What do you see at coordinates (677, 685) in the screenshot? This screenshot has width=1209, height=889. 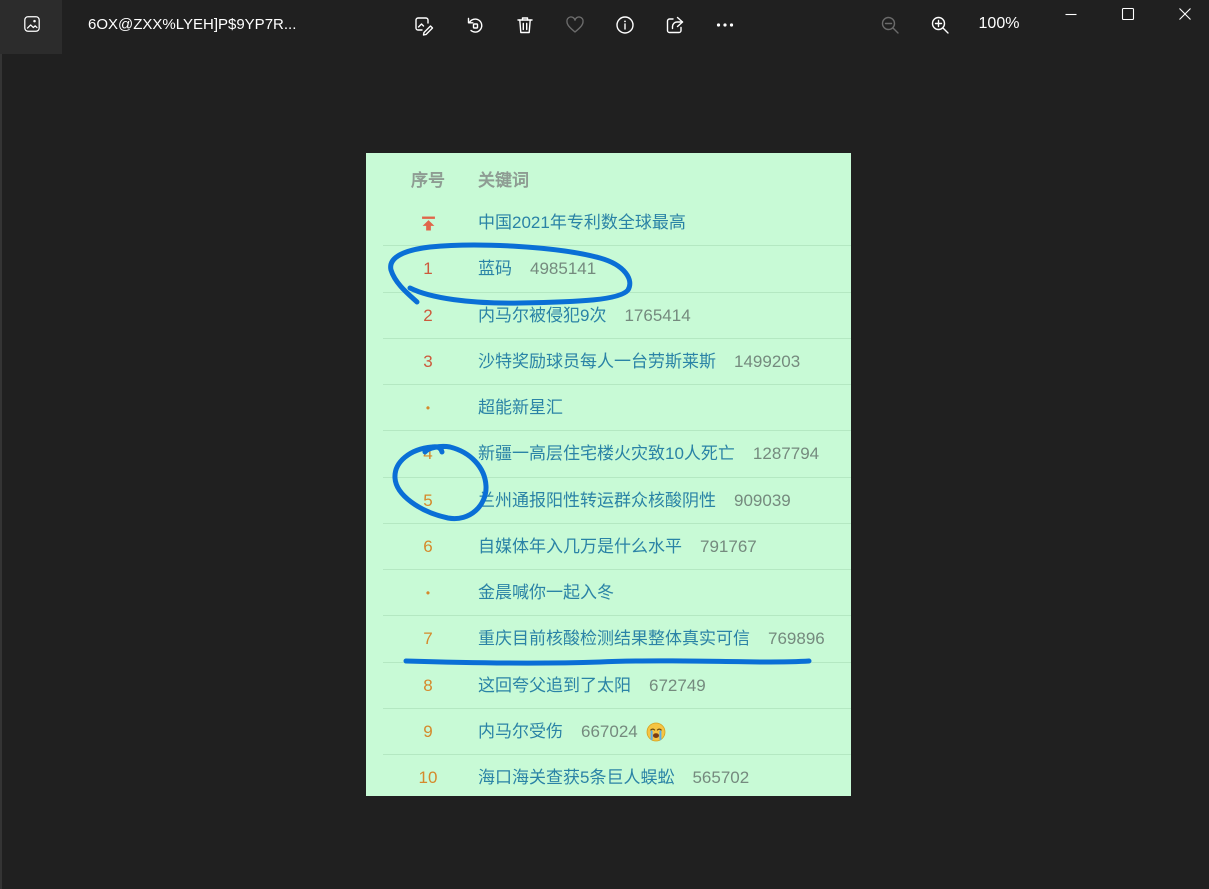 I see `hot-search-count: 672749` at bounding box center [677, 685].